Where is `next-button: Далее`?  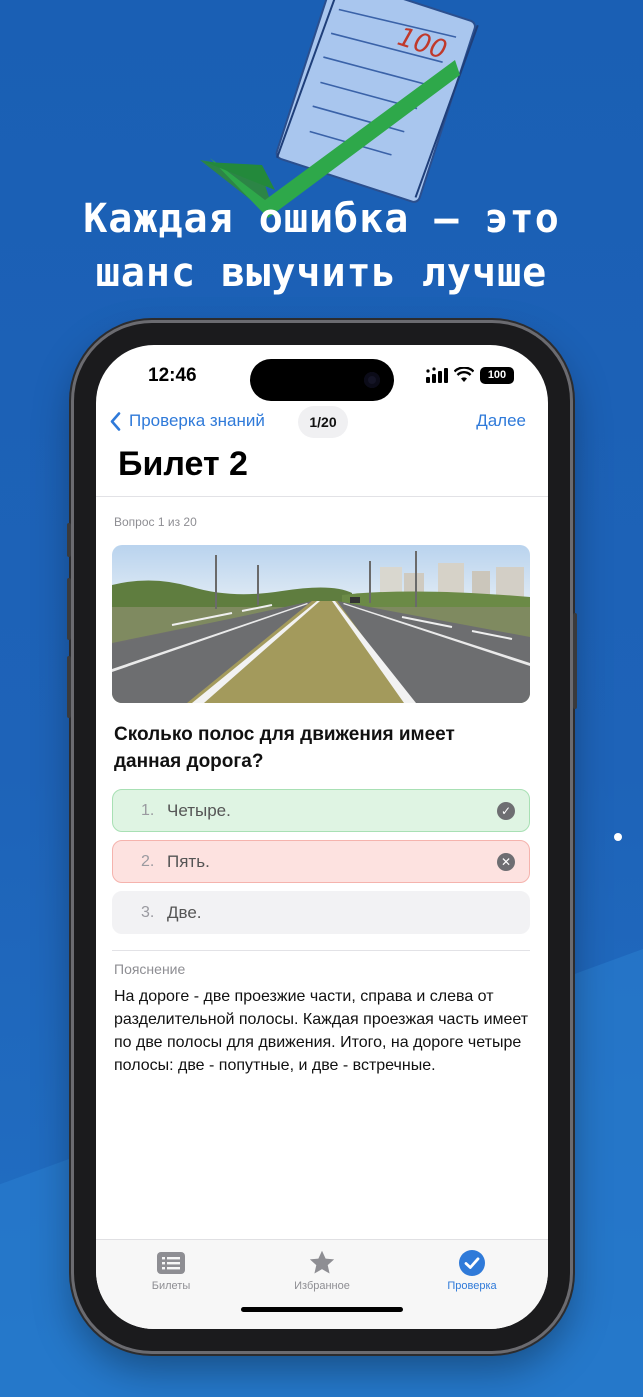 next-button: Далее is located at coordinates (501, 421).